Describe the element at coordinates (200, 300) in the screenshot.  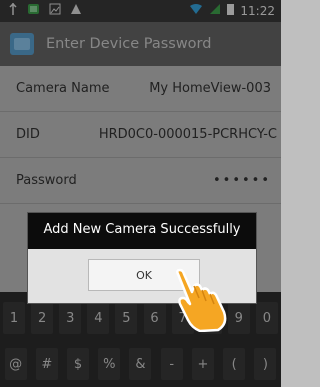
I see `pointing-hand-icon` at that location.